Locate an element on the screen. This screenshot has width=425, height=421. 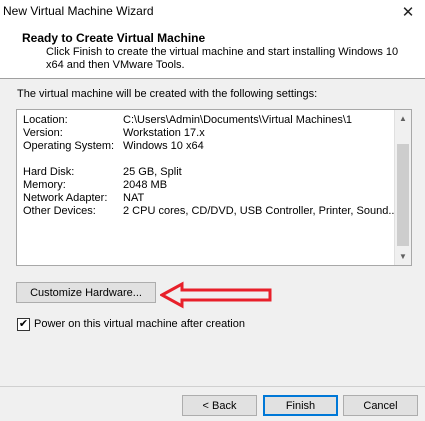
scroll-up-button: ▲ is located at coordinates (403, 118).